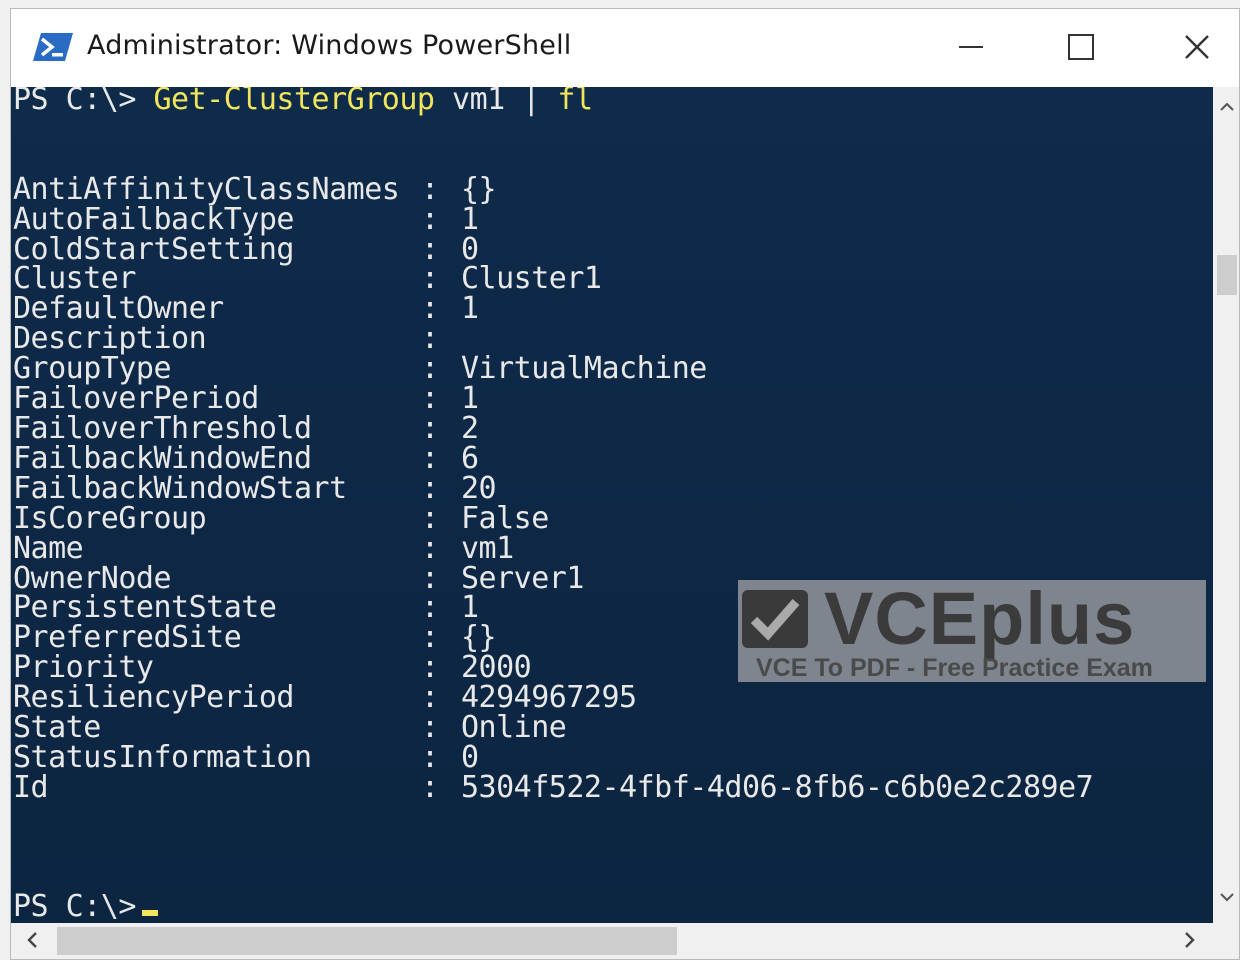  Describe the element at coordinates (33, 940) in the screenshot. I see `chevron-left-icon` at that location.